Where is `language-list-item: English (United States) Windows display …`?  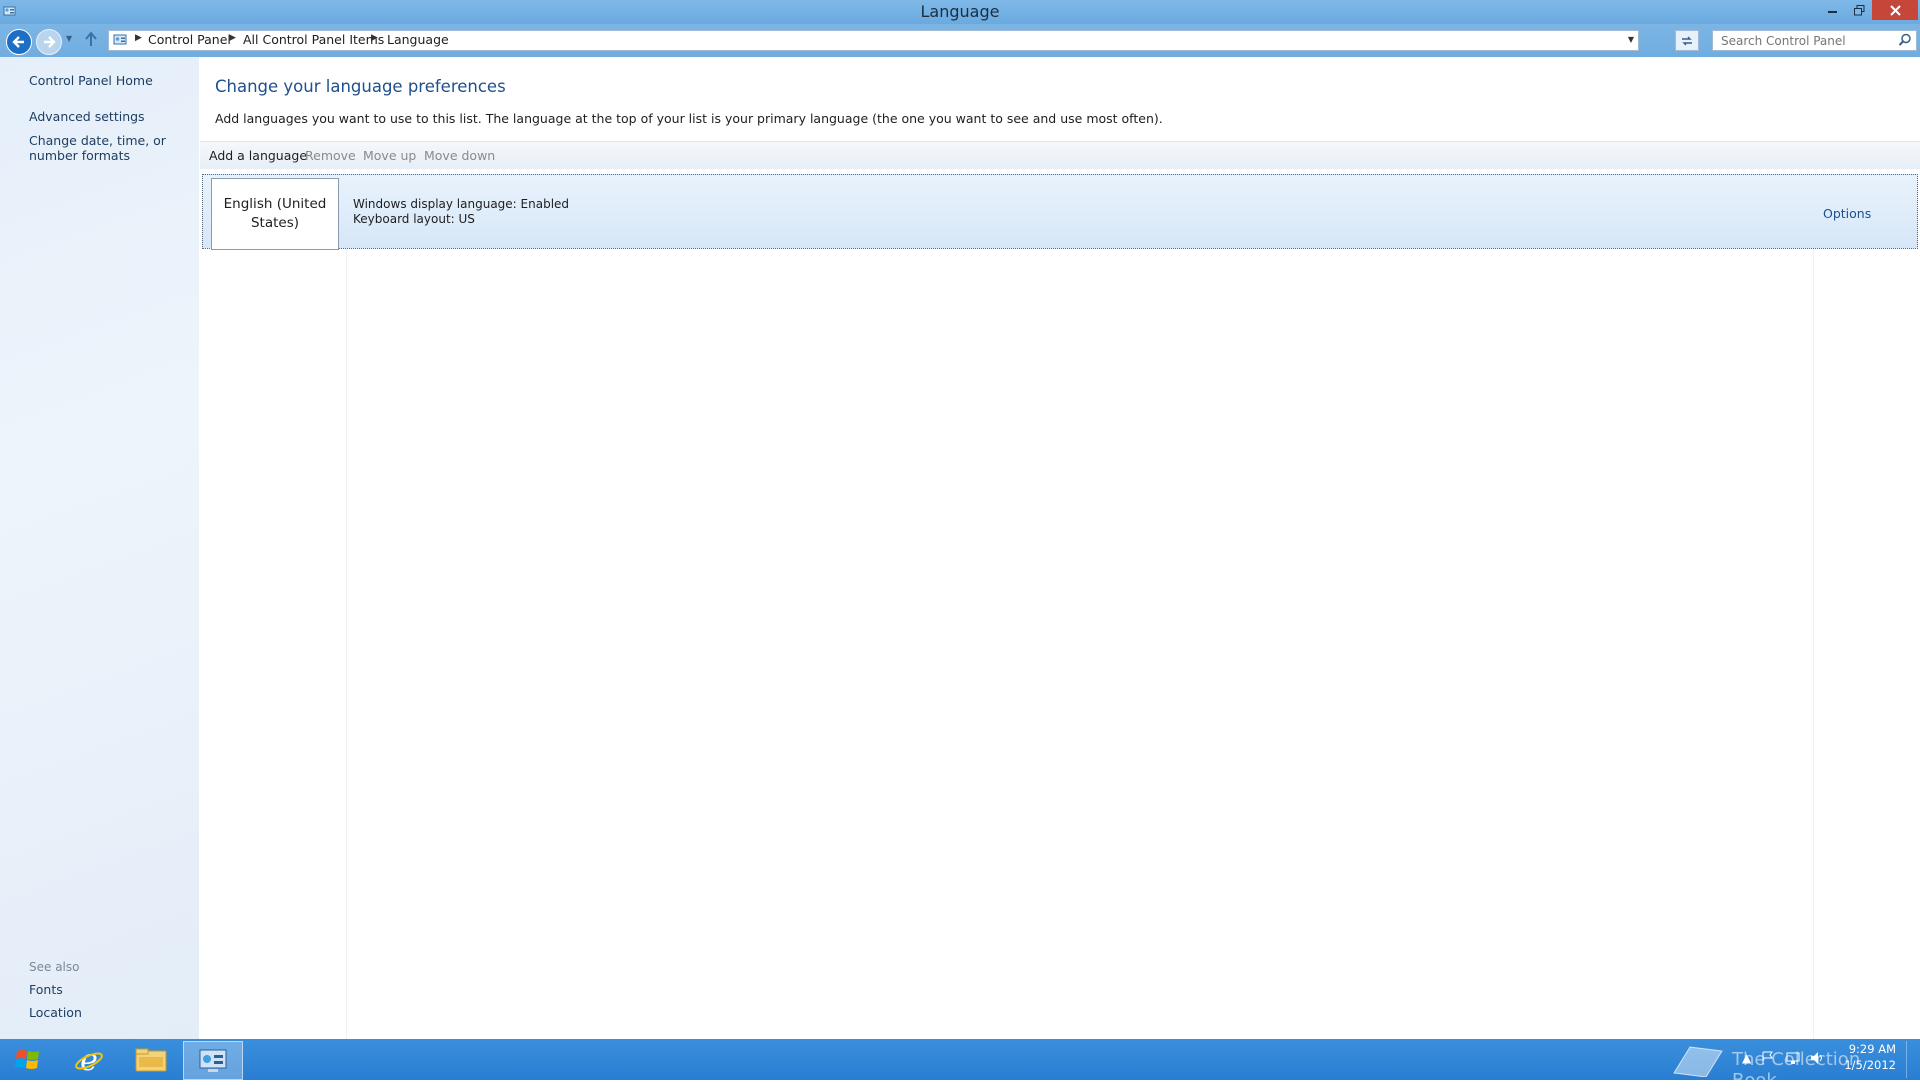 language-list-item: English (United States) Windows display … is located at coordinates (1060, 212).